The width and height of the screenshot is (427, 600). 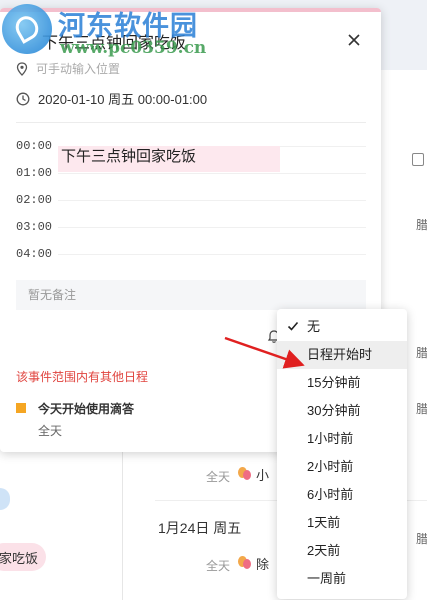 What do you see at coordinates (330, 466) in the screenshot?
I see `option-label: 2小时前` at bounding box center [330, 466].